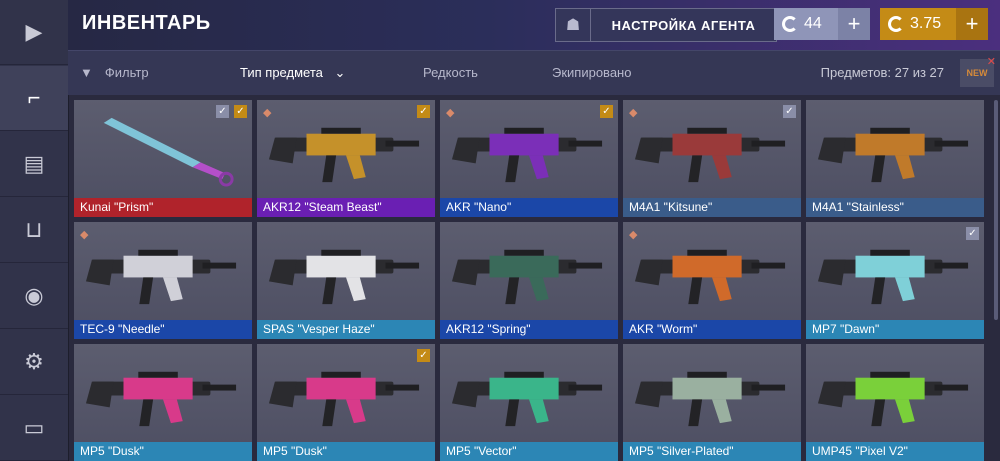 The width and height of the screenshot is (1000, 461). I want to click on chevron-down-icon: ⌄, so click(340, 72).